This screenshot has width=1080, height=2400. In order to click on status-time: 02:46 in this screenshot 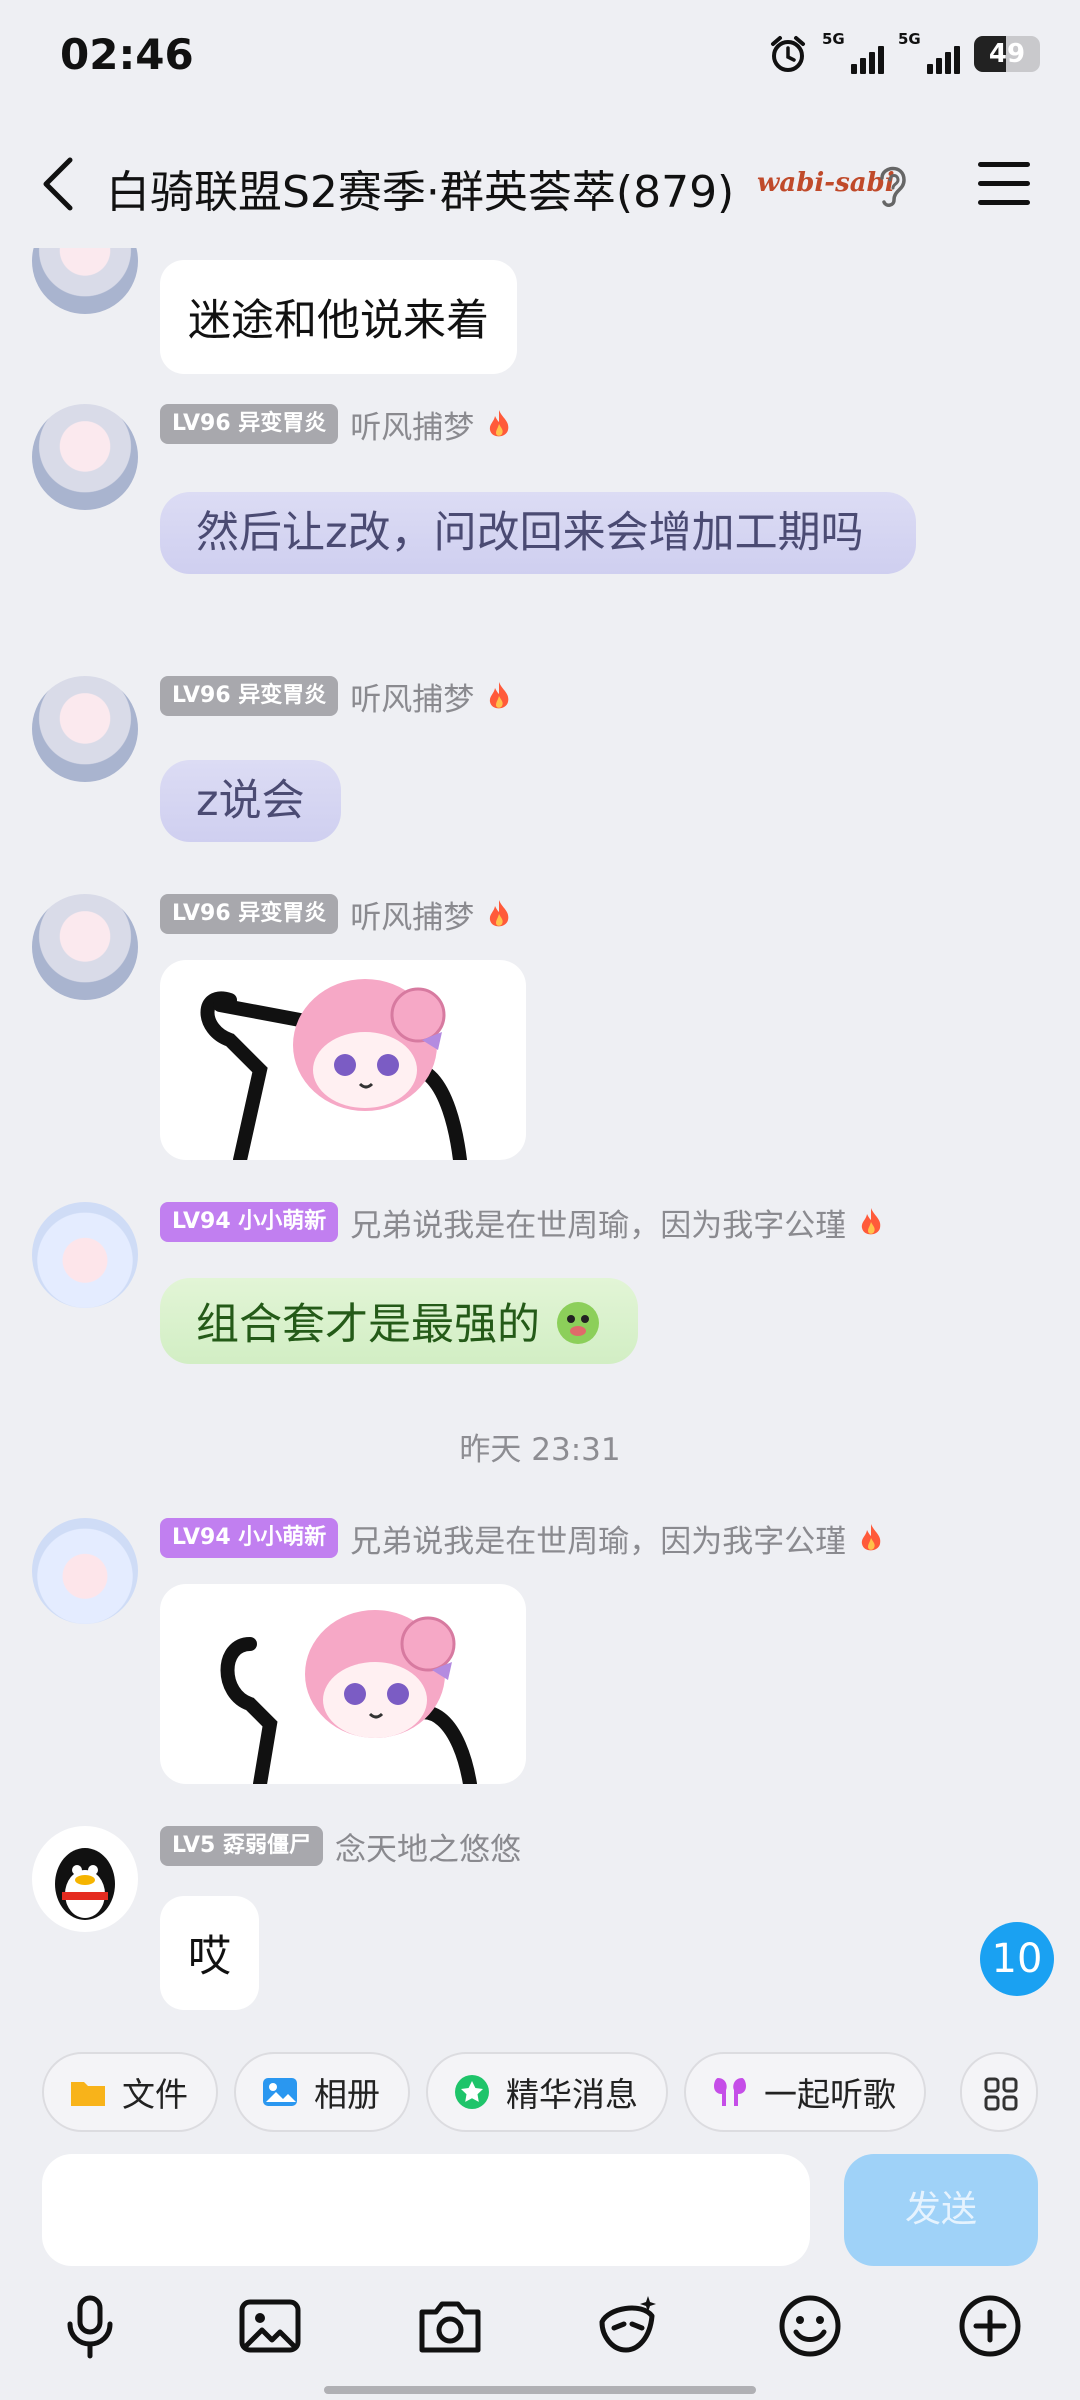, I will do `click(127, 54)`.